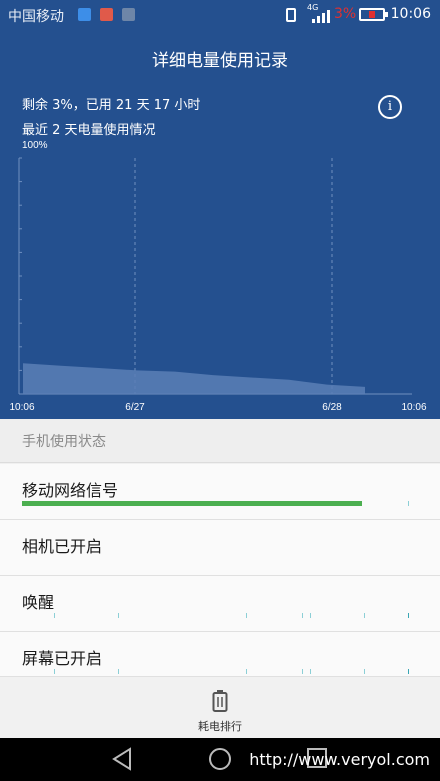 This screenshot has height=781, width=440. I want to click on section-header: 手机使用状态, so click(220, 441).